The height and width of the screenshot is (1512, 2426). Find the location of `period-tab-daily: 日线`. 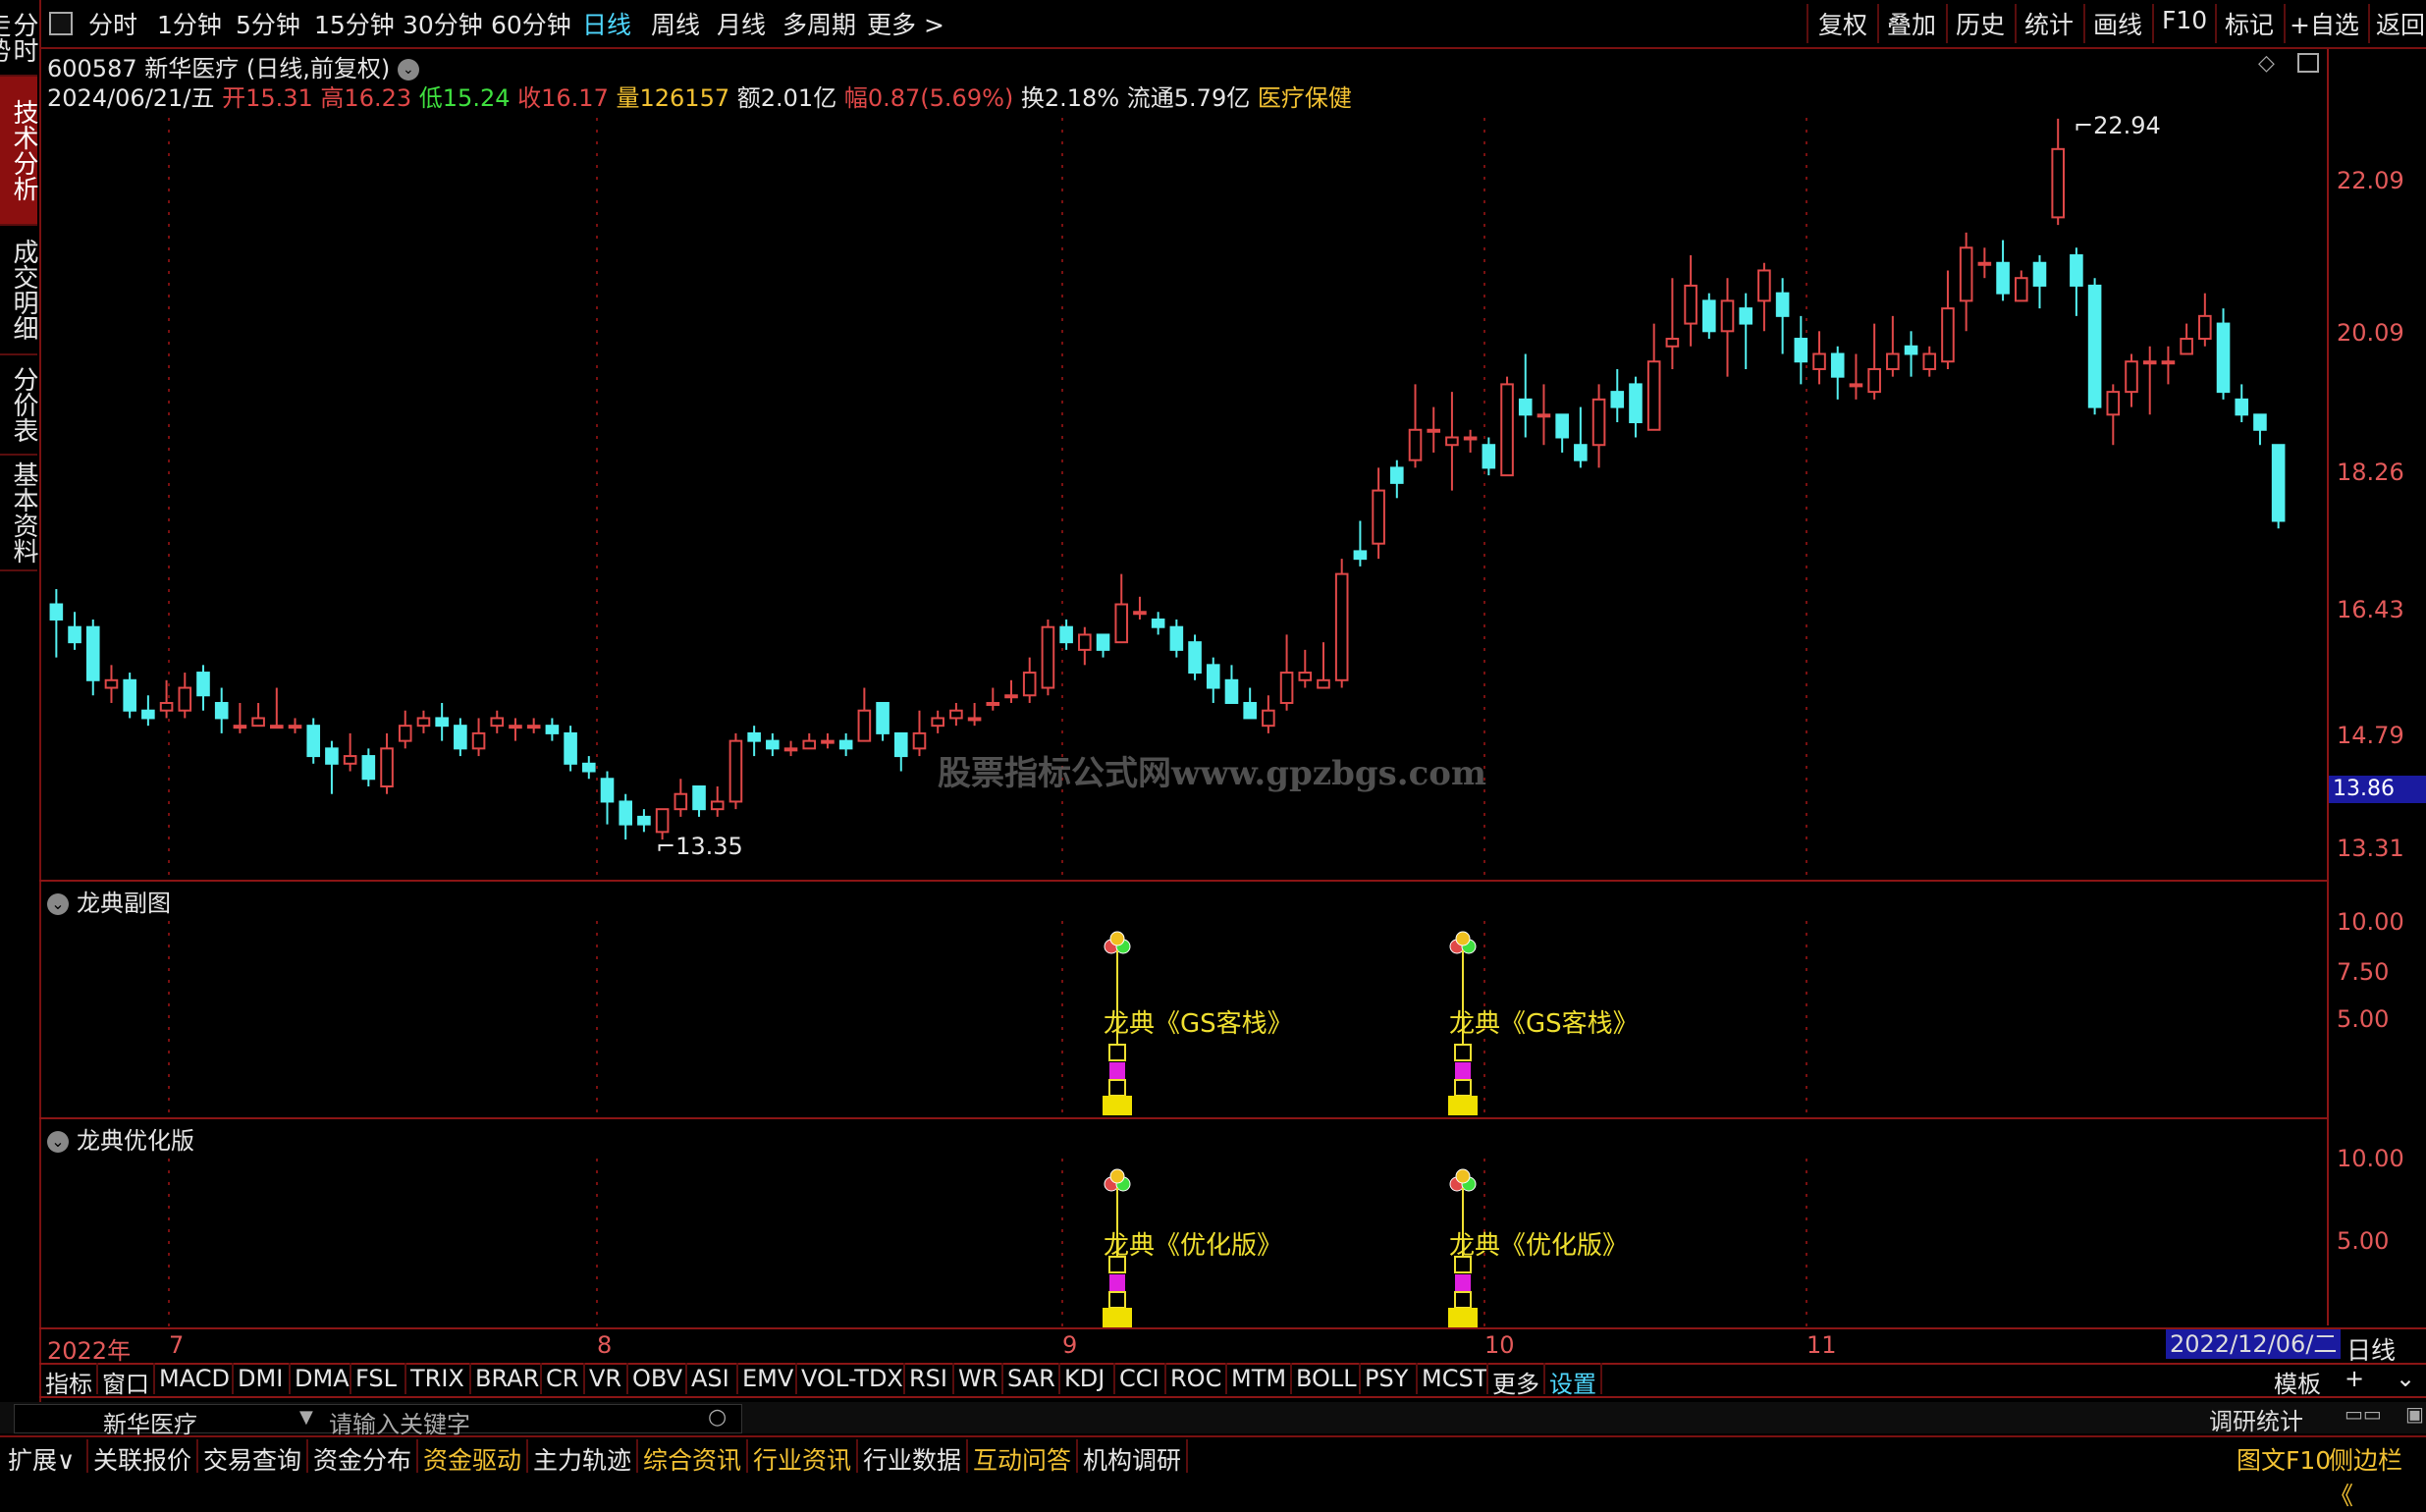

period-tab-daily: 日线 is located at coordinates (606, 23).